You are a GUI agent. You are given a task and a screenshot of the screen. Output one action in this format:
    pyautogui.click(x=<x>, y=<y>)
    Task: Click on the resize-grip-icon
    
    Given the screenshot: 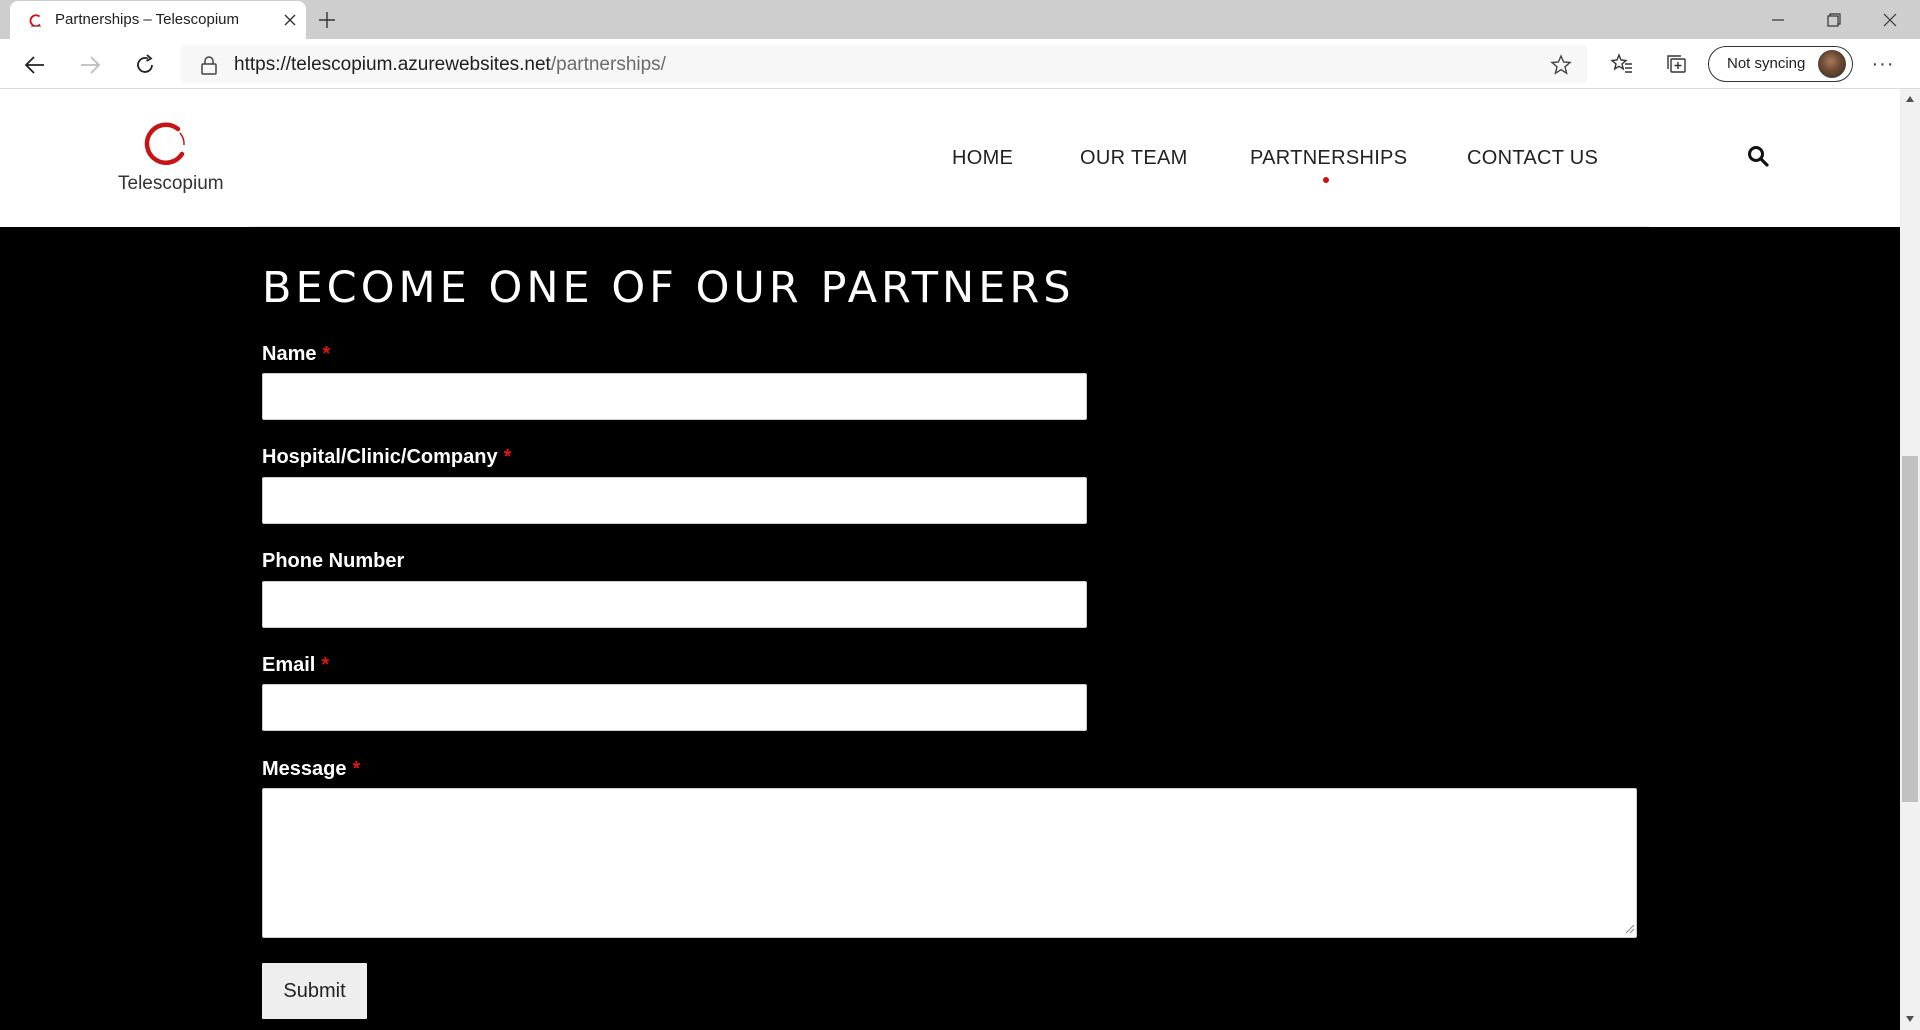 What is the action you would take?
    pyautogui.click(x=1629, y=928)
    